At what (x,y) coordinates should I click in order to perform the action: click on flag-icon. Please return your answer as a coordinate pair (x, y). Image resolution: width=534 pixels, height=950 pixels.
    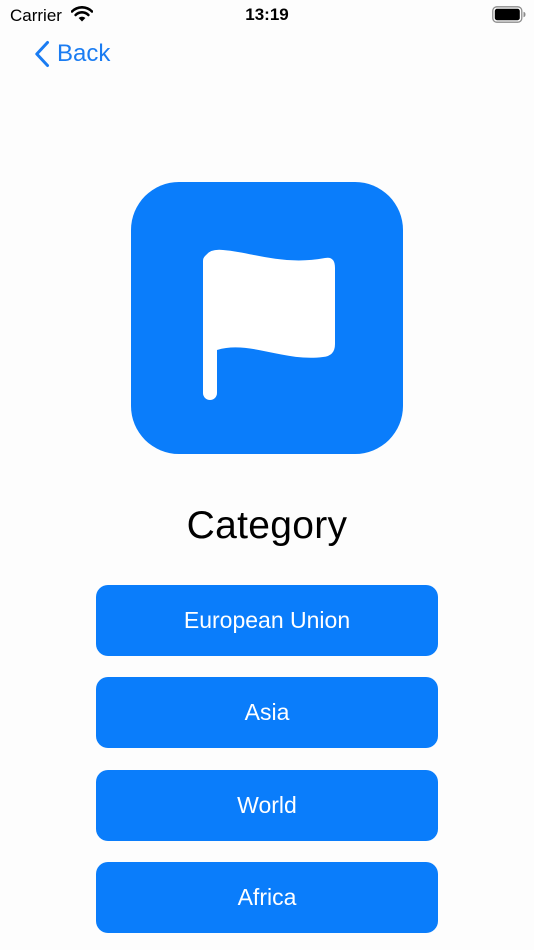
    Looking at the image, I should click on (269, 324).